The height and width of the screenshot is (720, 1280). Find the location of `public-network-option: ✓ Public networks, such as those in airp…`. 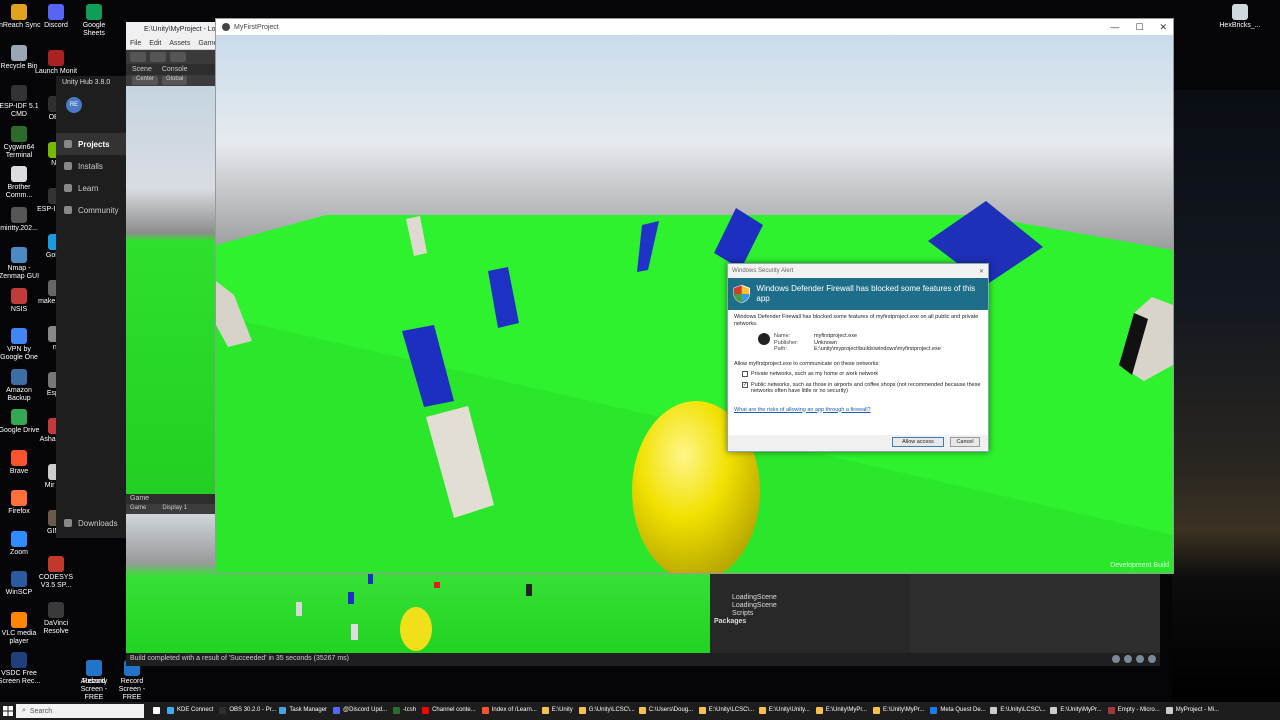

public-network-option: ✓ Public networks, such as those in airp… is located at coordinates (862, 388).